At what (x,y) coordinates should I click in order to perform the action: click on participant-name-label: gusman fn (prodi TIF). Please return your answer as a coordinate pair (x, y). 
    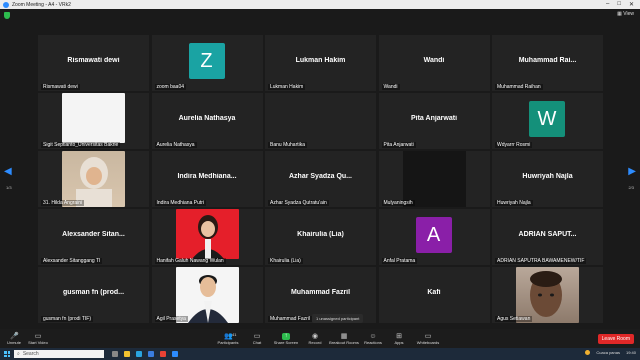
    Looking at the image, I should click on (67, 319).